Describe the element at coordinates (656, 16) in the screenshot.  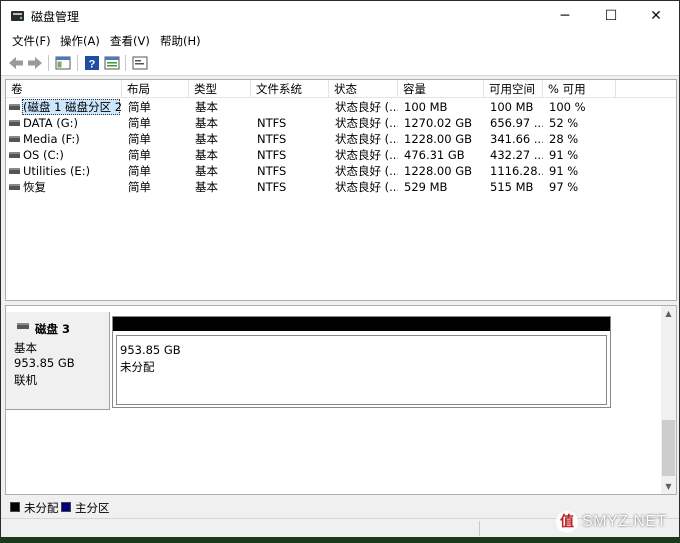
I see `close-button: ✕` at that location.